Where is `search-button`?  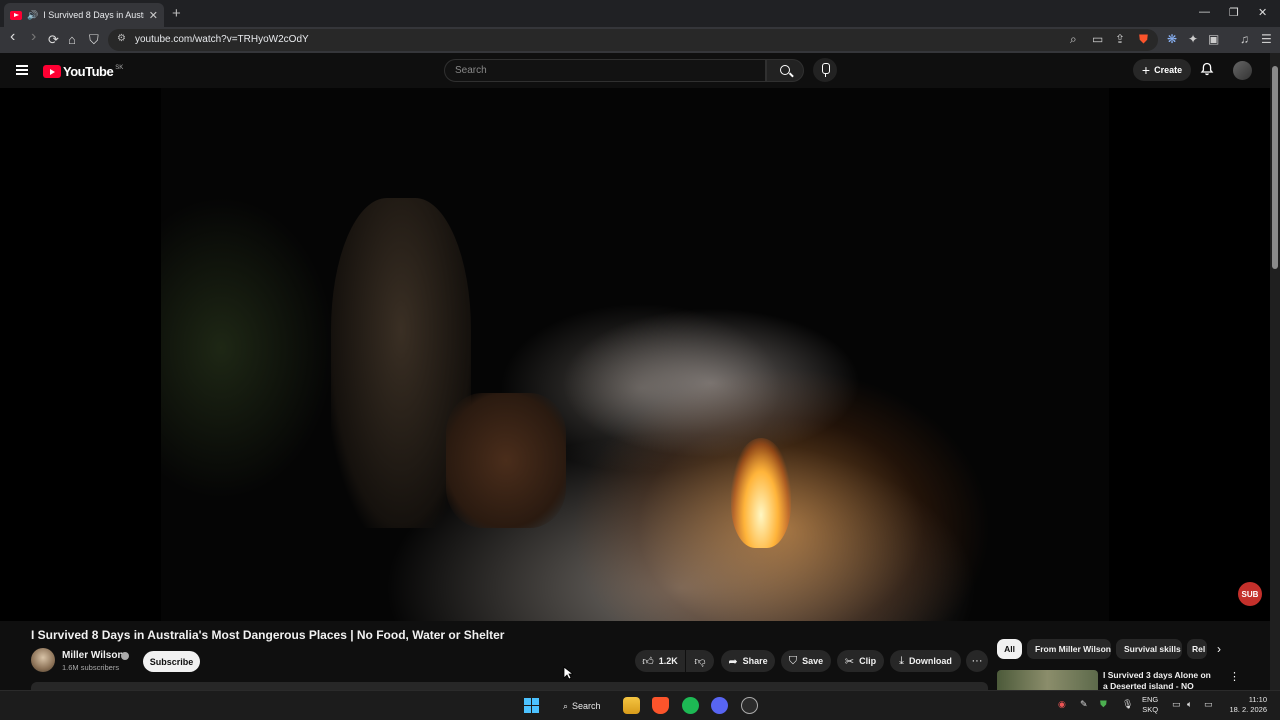 search-button is located at coordinates (785, 70).